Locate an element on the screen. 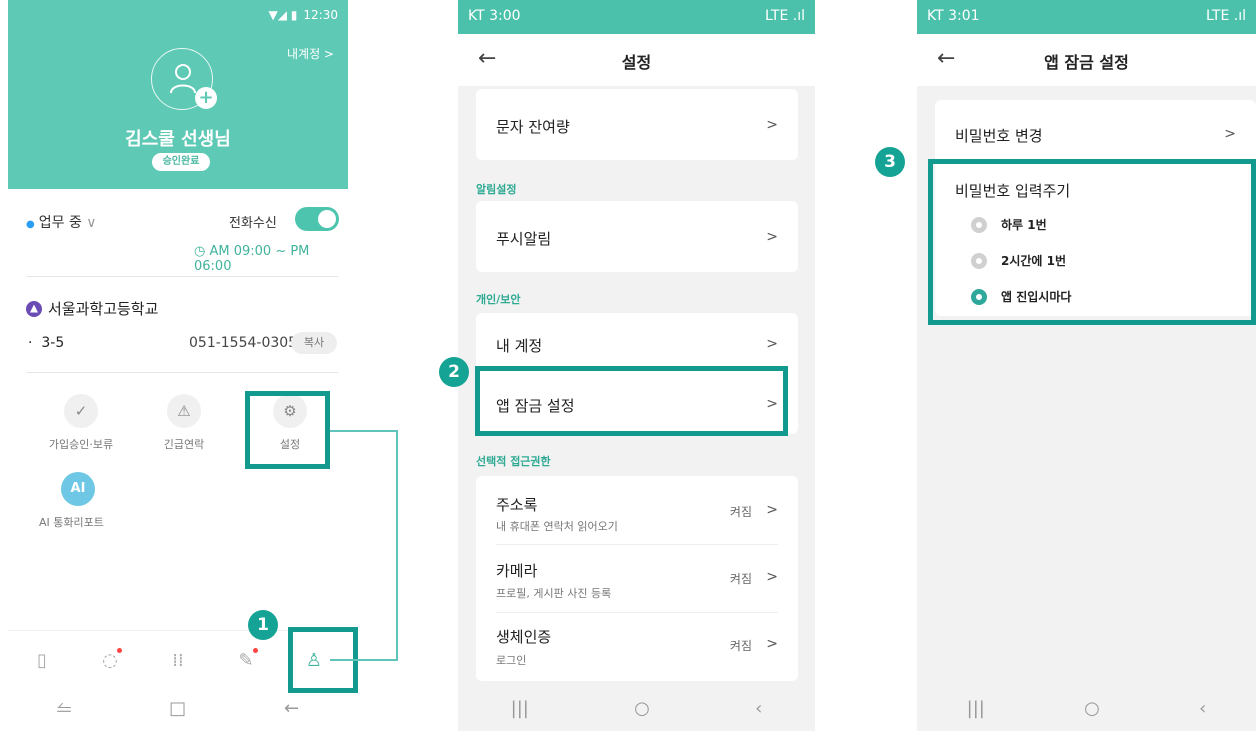 Image resolution: width=1256 pixels, height=731 pixels. approval-badge: 승인완료 is located at coordinates (181, 162).